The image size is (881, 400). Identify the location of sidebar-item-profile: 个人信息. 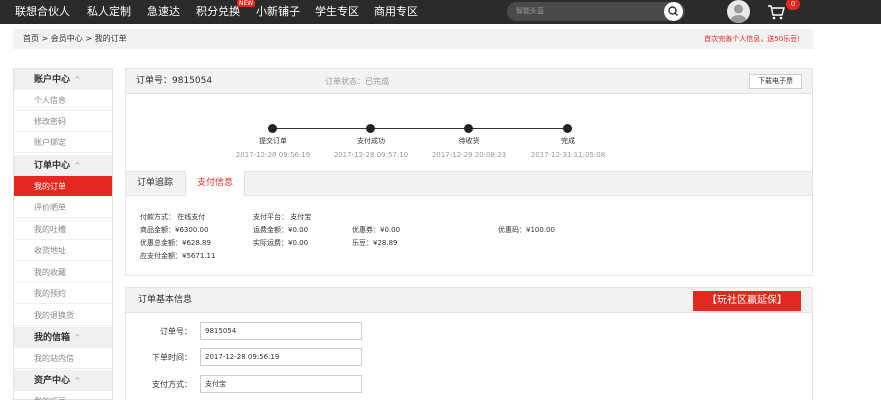
(63, 100).